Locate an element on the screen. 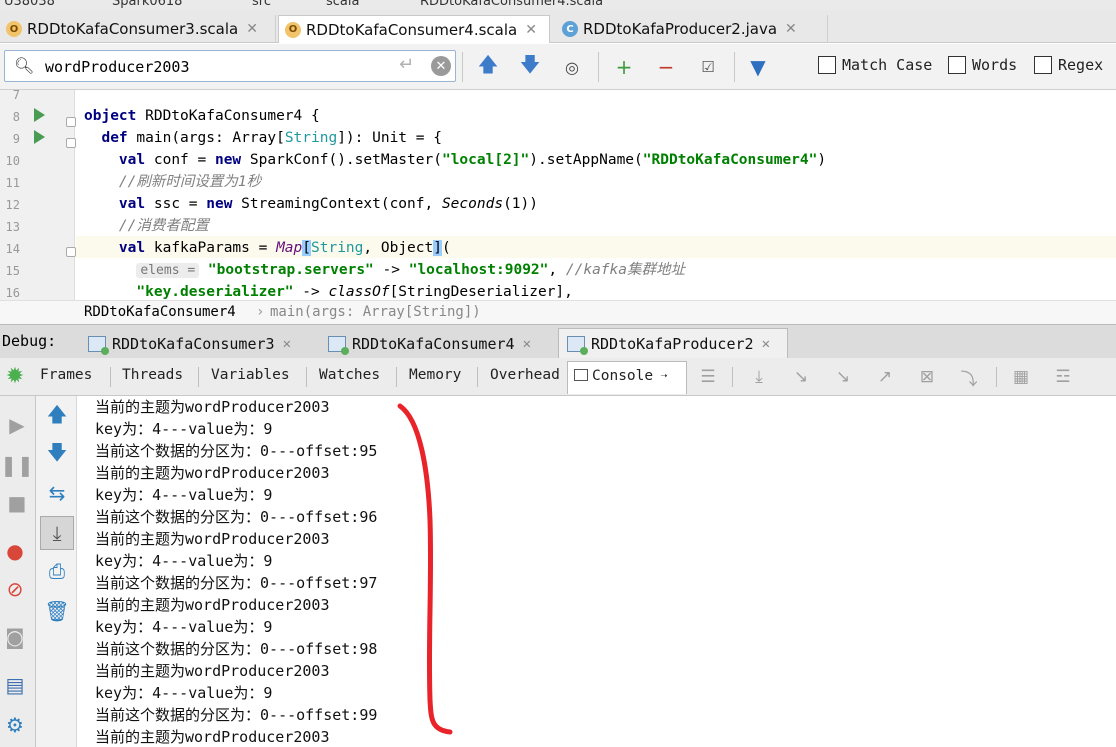  editor-tab-producer2: C RDDtoKafaProducer2.java ✕ is located at coordinates (692, 29).